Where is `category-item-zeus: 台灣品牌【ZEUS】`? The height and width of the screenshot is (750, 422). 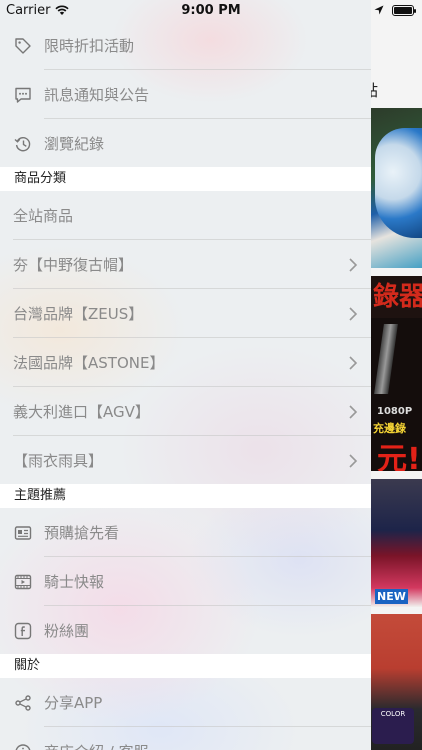
category-item-zeus: 台灣品牌【ZEUS】 is located at coordinates (185, 313).